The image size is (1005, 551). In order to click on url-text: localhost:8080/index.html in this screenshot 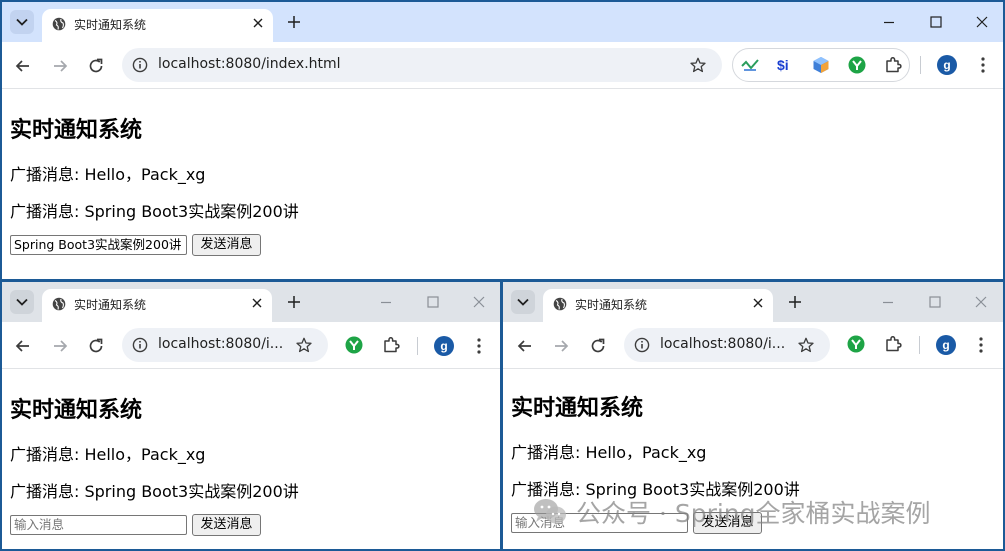, I will do `click(249, 64)`.